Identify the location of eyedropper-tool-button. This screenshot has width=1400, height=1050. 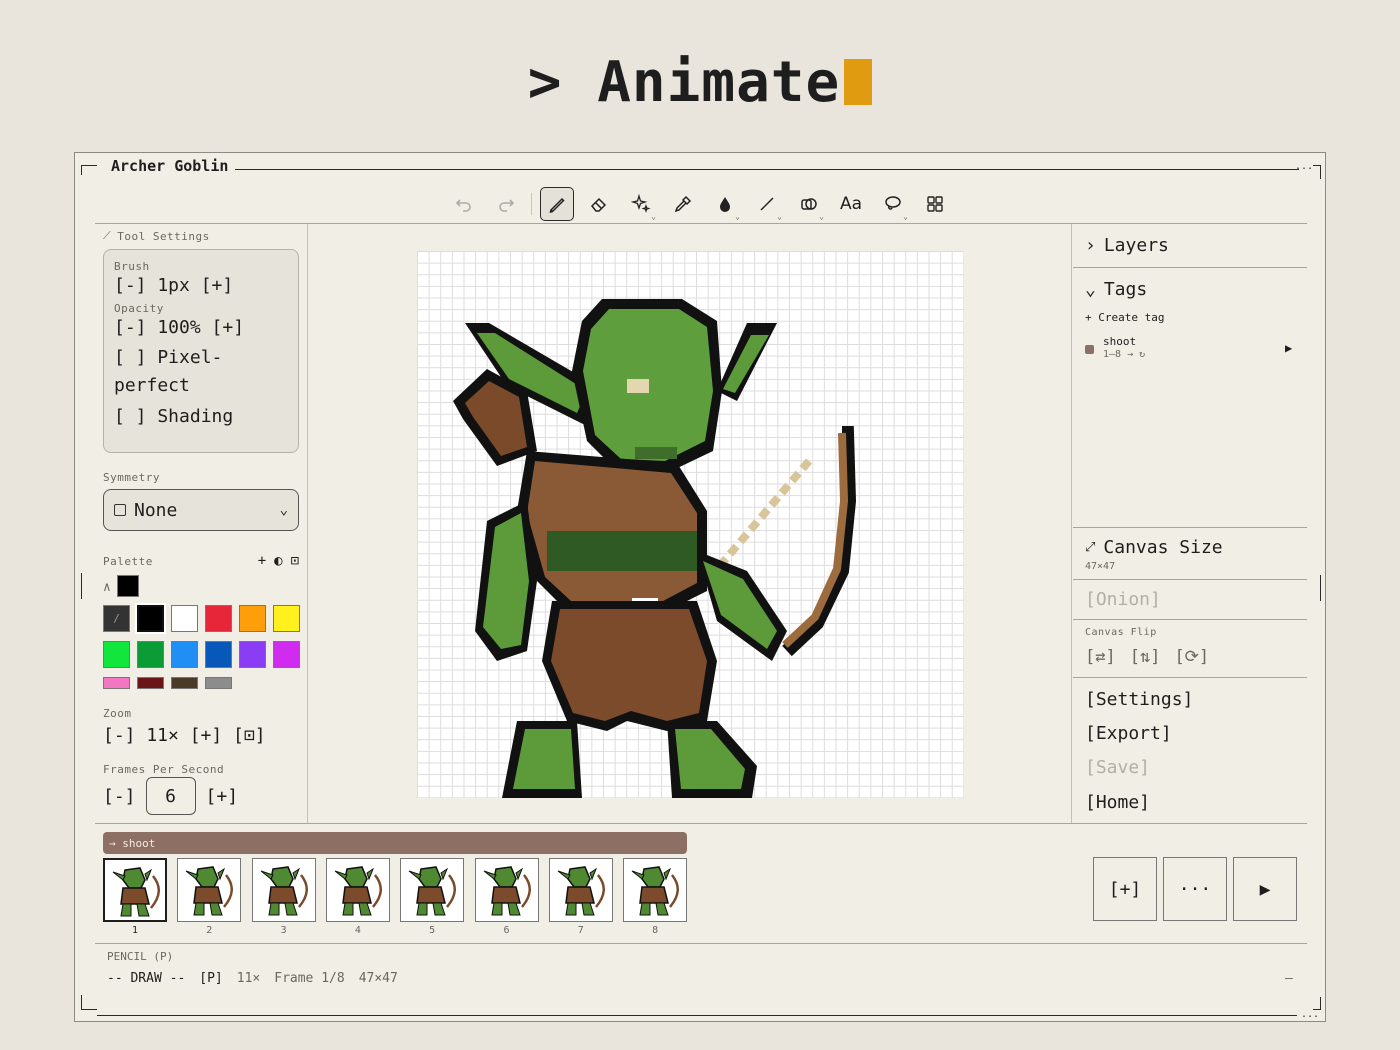
(683, 204).